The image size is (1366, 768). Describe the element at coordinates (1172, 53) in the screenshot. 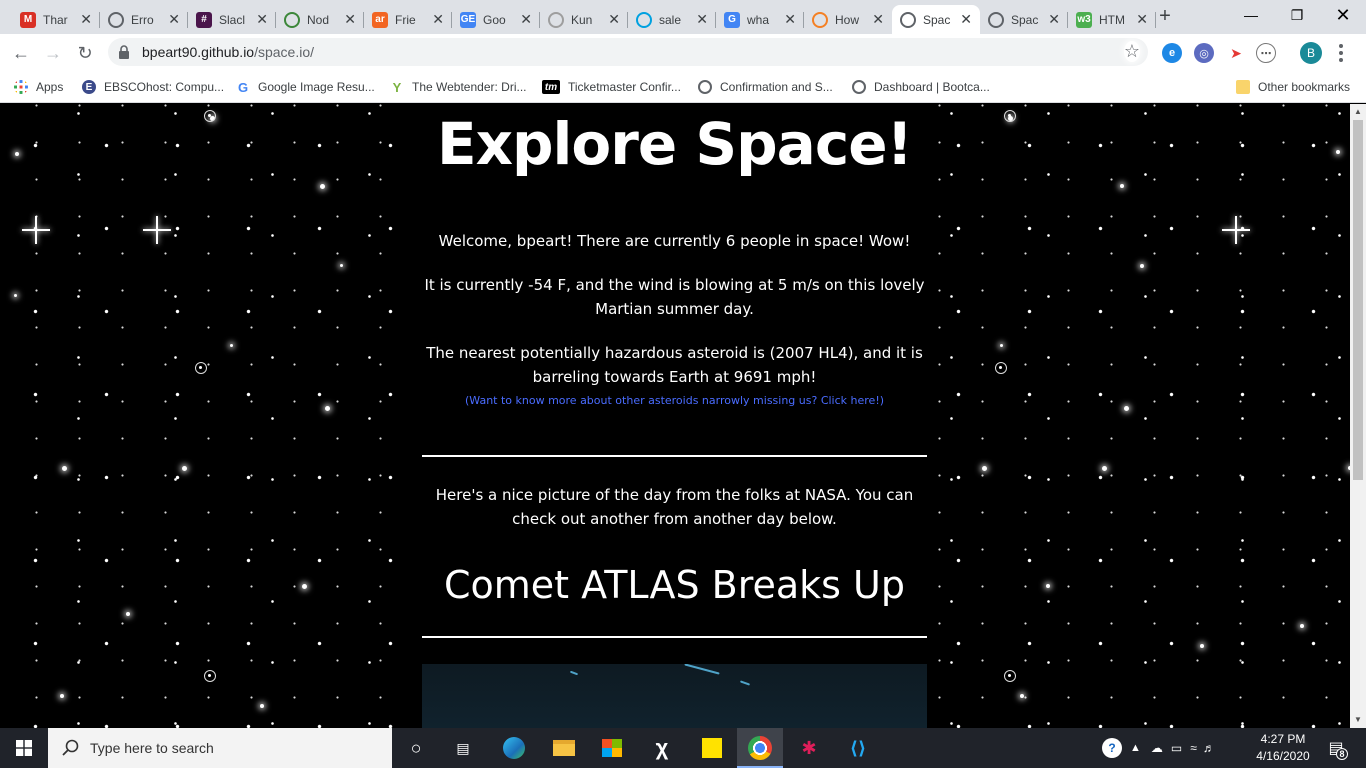

I see `ie-tab-extension-icon: e` at that location.